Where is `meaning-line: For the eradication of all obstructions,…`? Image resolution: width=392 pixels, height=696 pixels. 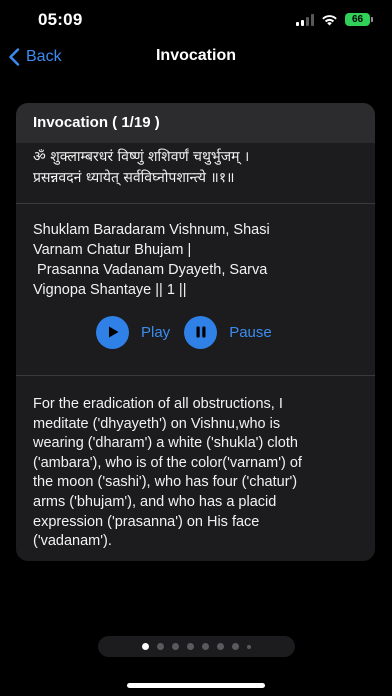 meaning-line: For the eradication of all obstructions,… is located at coordinates (158, 404).